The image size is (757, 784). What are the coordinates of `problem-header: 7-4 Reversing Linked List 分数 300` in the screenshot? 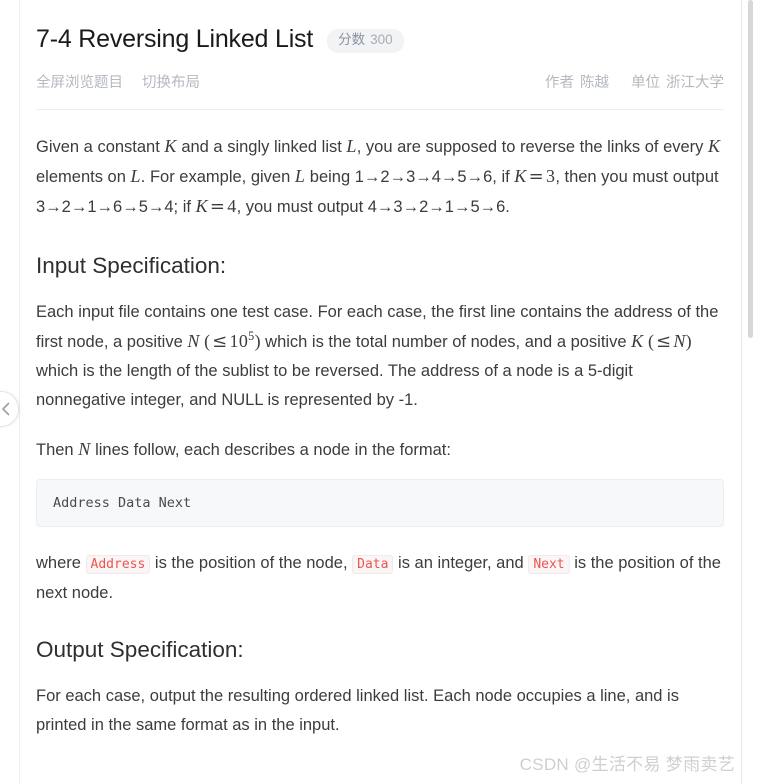 It's located at (380, 27).